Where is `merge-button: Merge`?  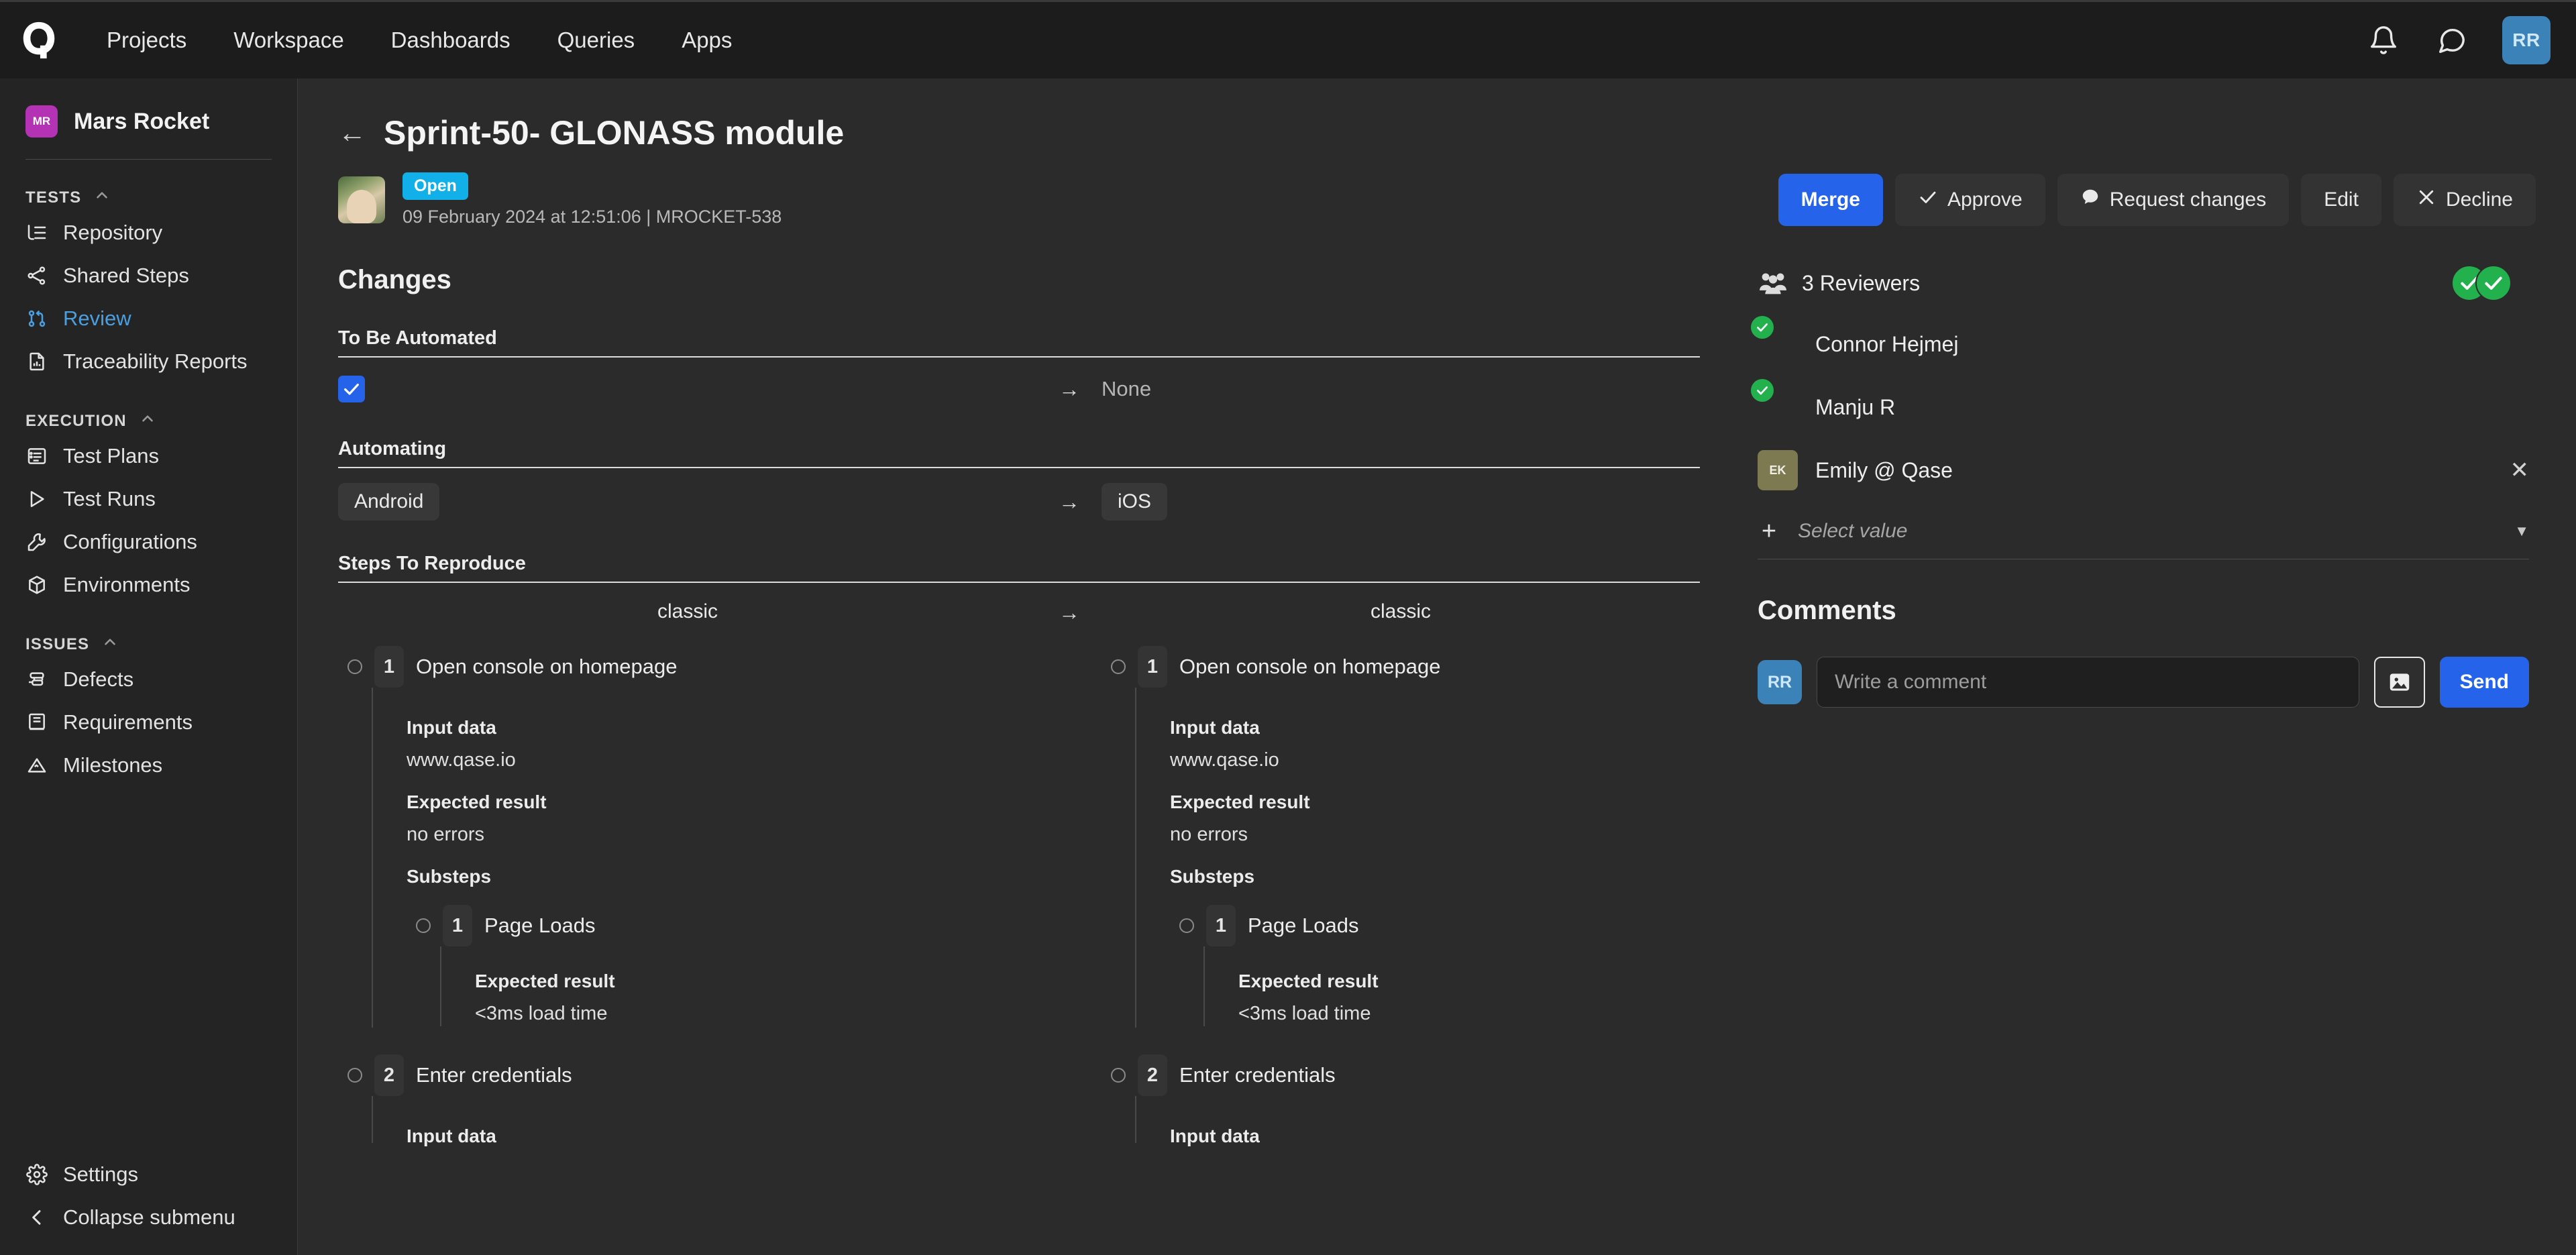
merge-button: Merge is located at coordinates (1830, 200).